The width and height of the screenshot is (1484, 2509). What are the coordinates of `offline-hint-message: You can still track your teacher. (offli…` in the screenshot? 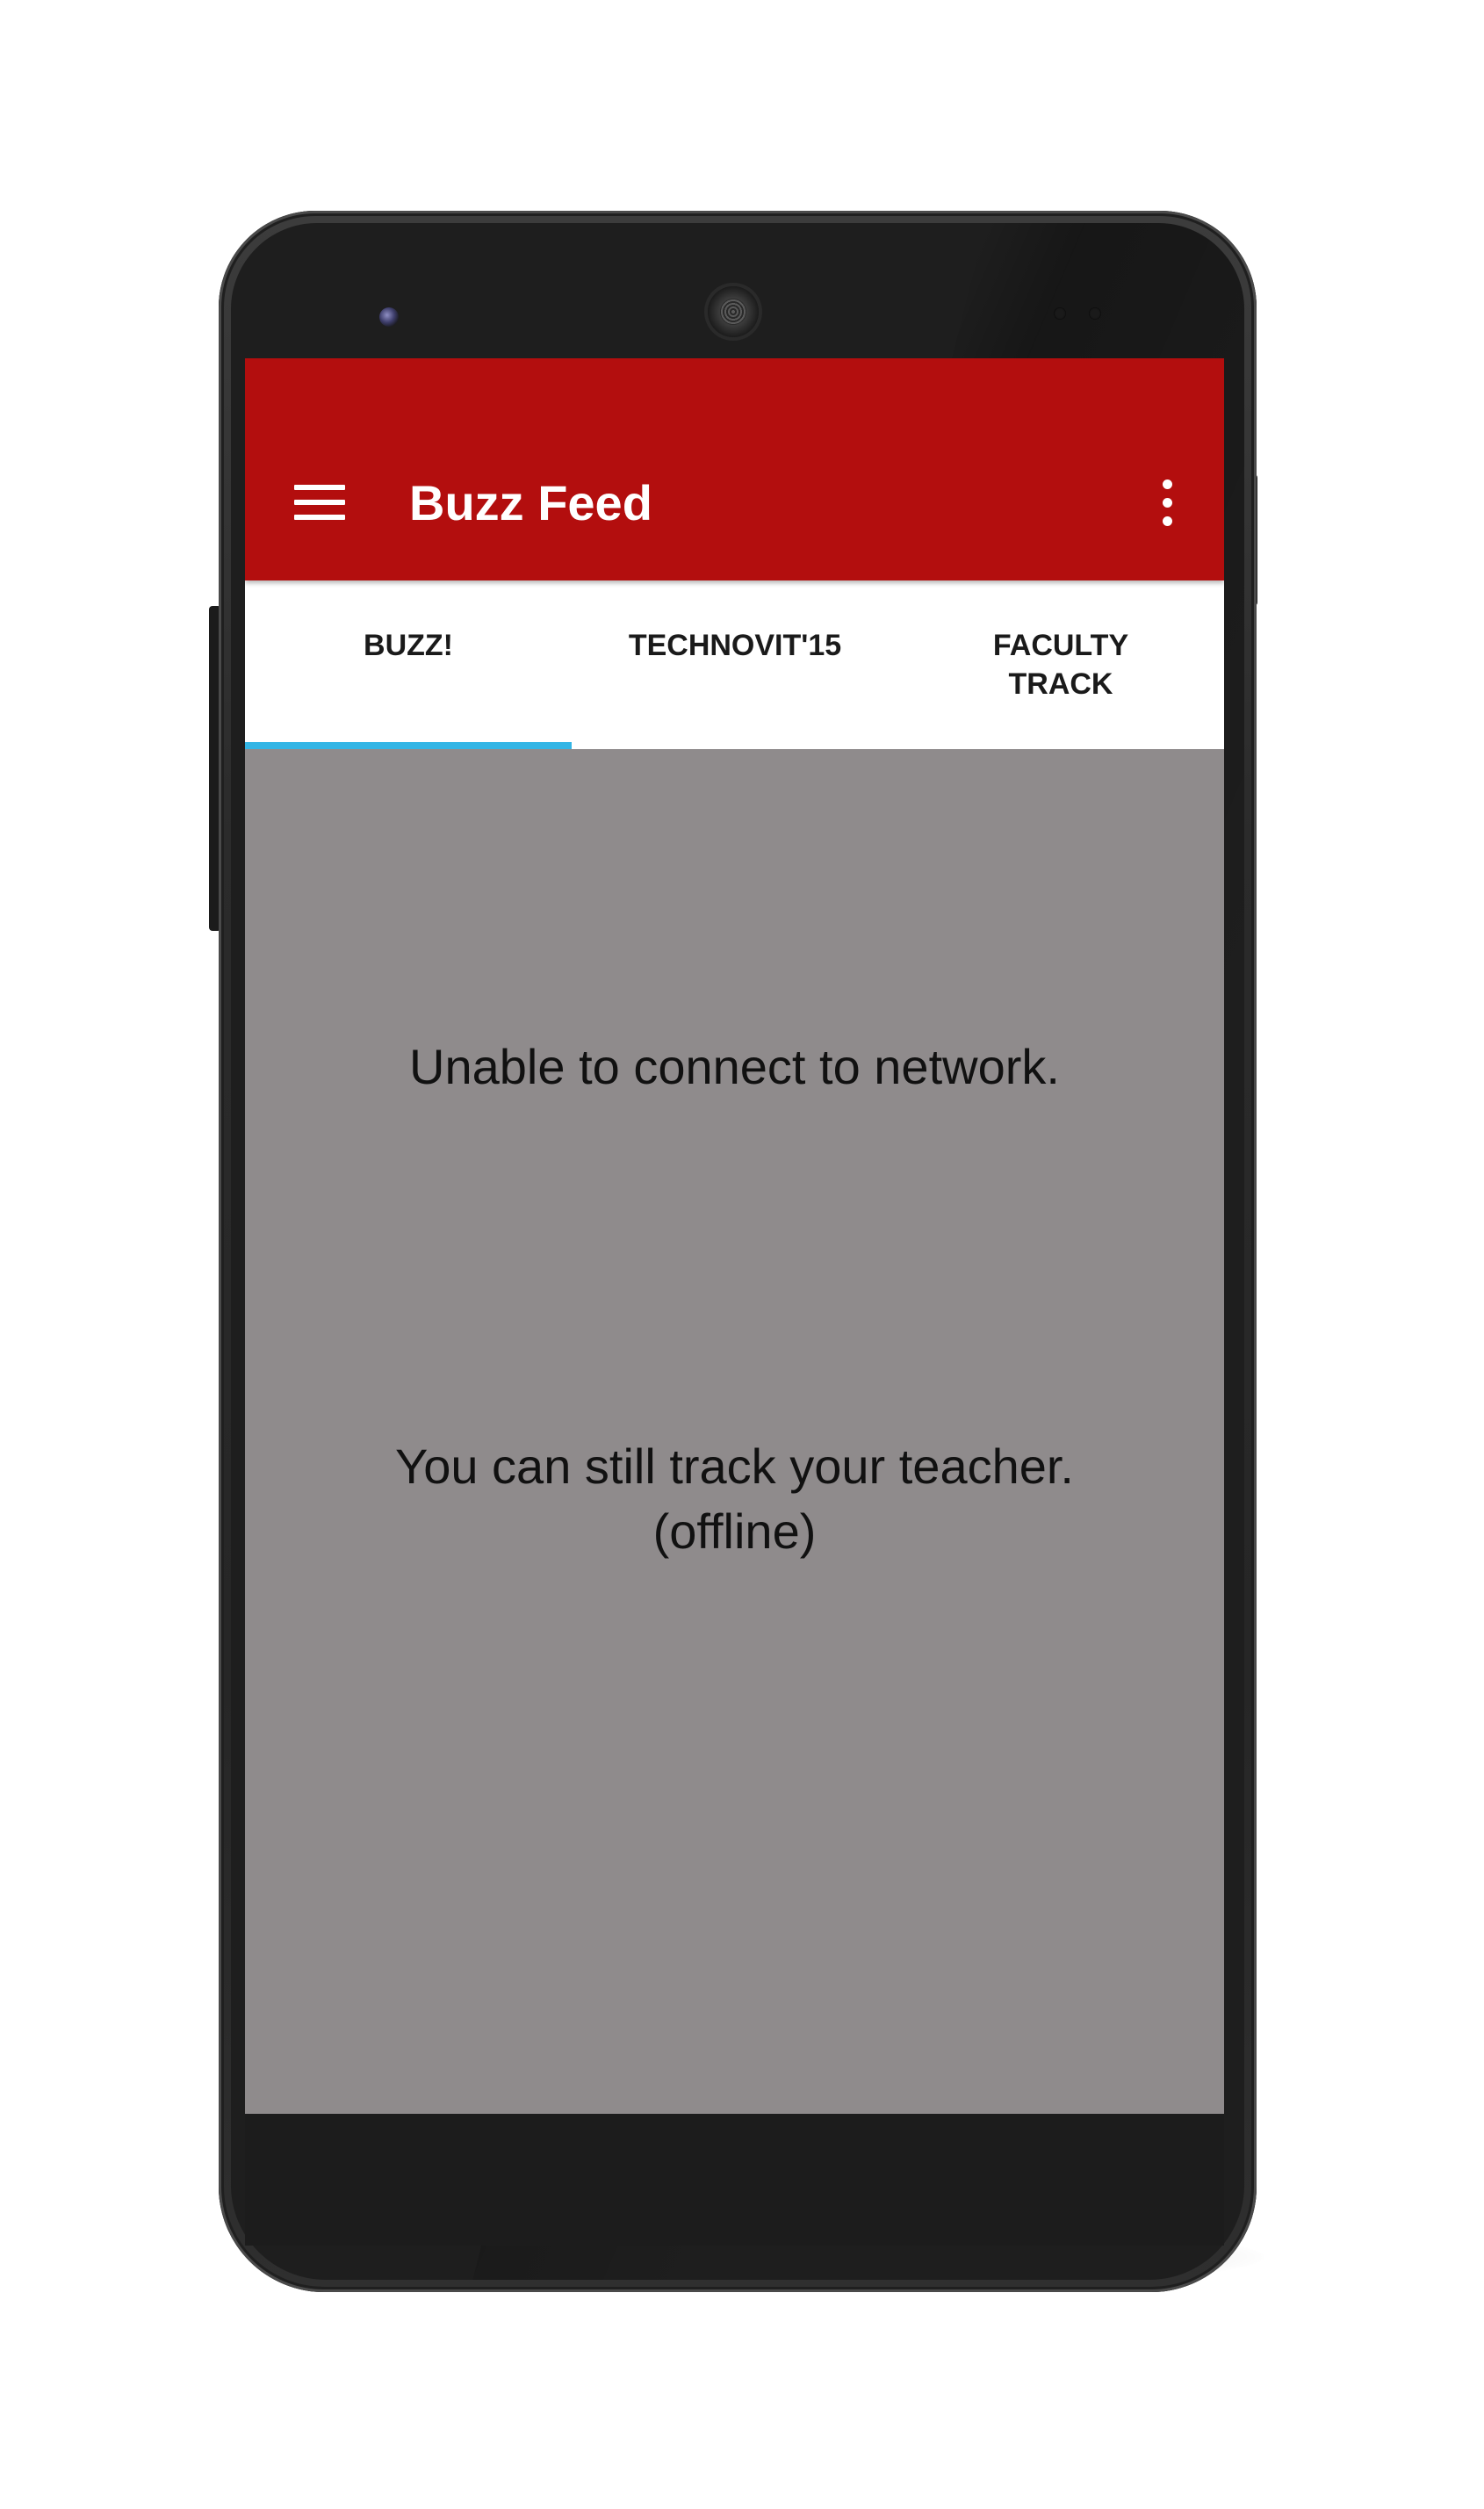 It's located at (734, 1498).